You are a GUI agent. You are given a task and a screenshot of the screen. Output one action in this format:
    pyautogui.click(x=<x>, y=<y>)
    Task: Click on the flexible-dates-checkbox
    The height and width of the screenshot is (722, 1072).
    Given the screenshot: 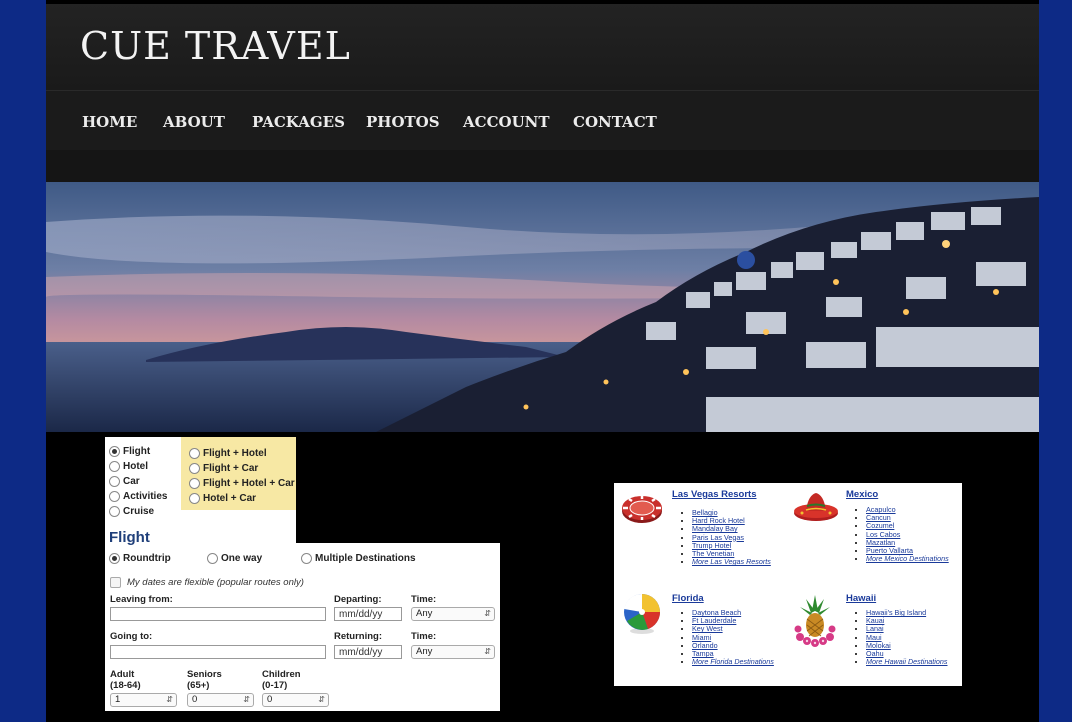 What is the action you would take?
    pyautogui.click(x=115, y=582)
    